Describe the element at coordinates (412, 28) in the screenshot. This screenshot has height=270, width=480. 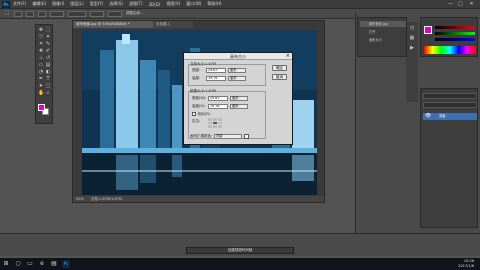
I see `history-panel-icon: ◷` at that location.